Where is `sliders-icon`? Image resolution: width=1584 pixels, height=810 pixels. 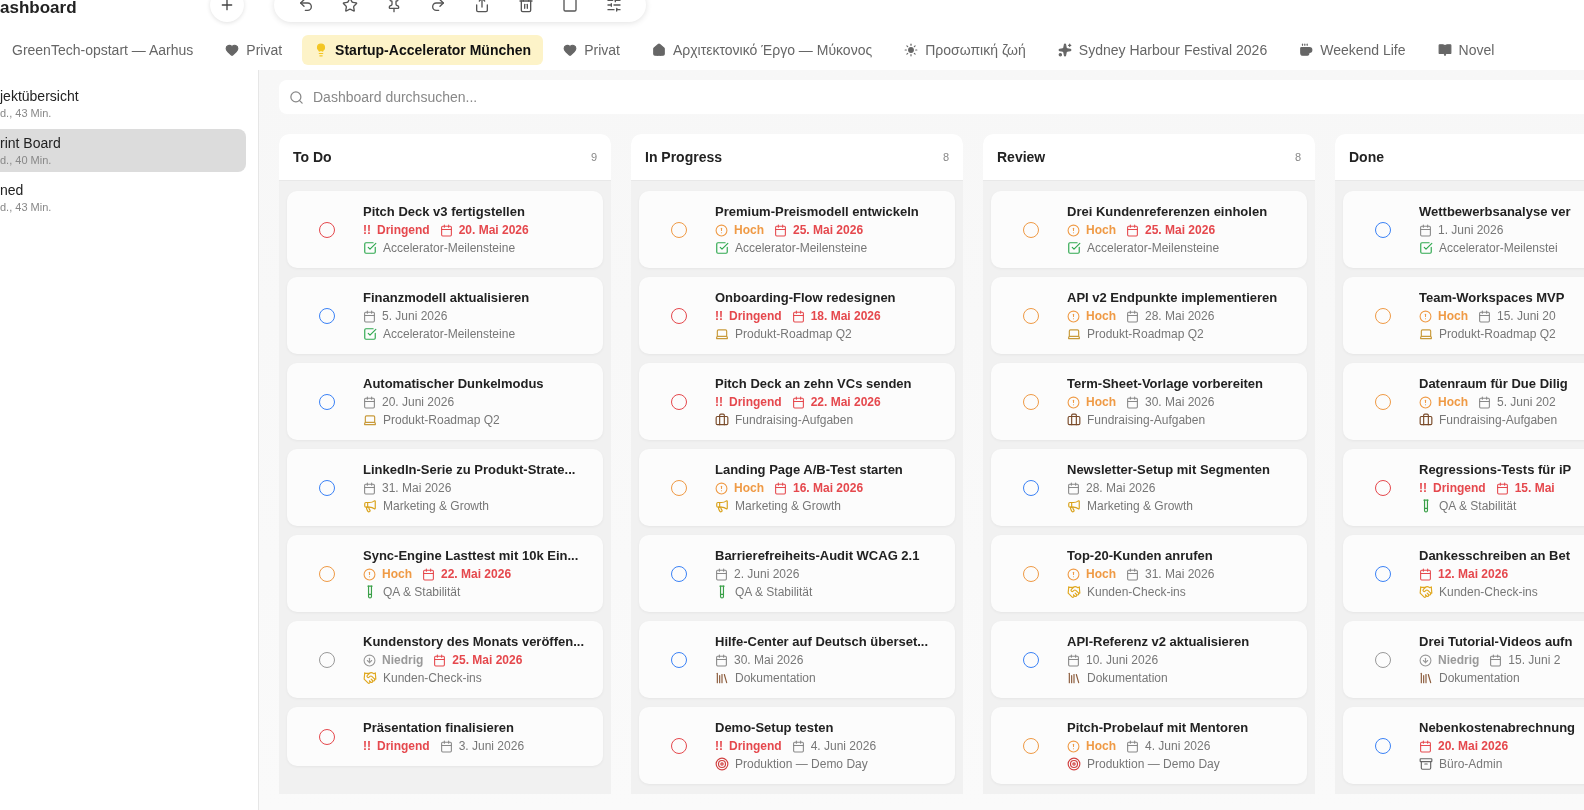 sliders-icon is located at coordinates (614, 6).